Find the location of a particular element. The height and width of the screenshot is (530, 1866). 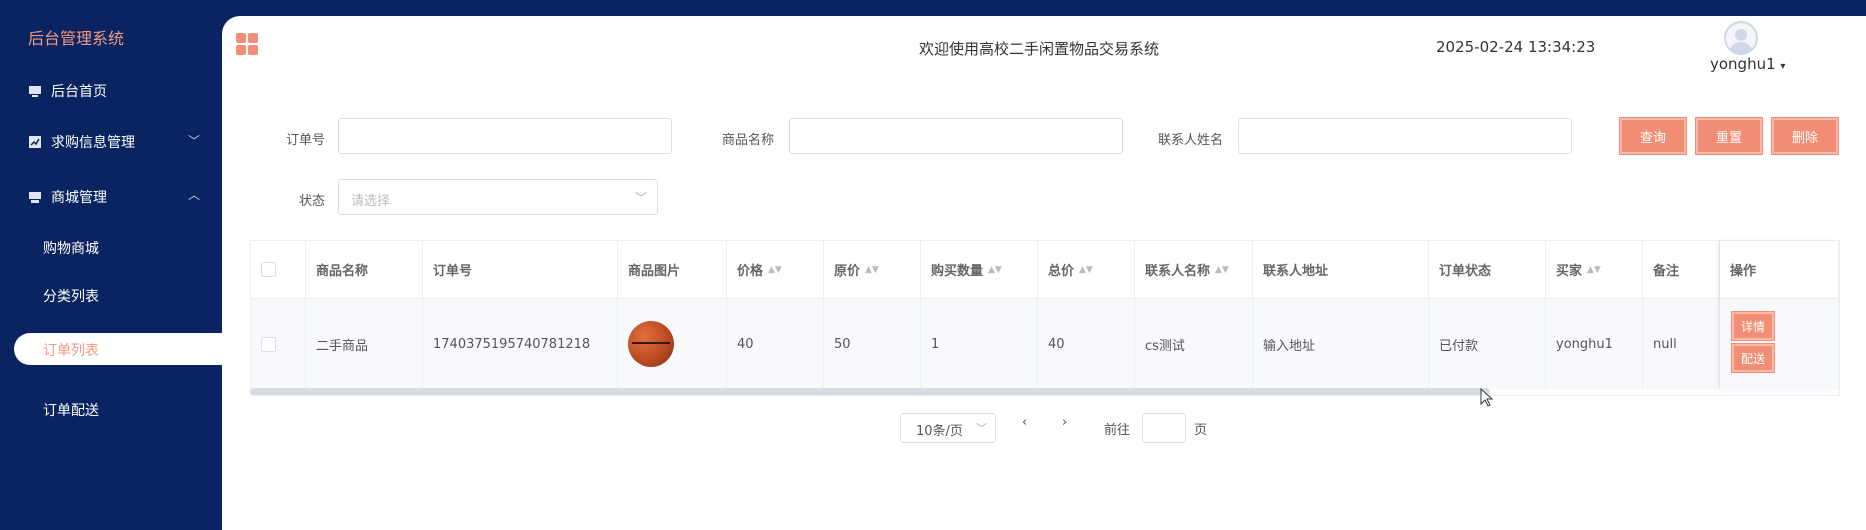

table-row is located at coordinates (278, 344).